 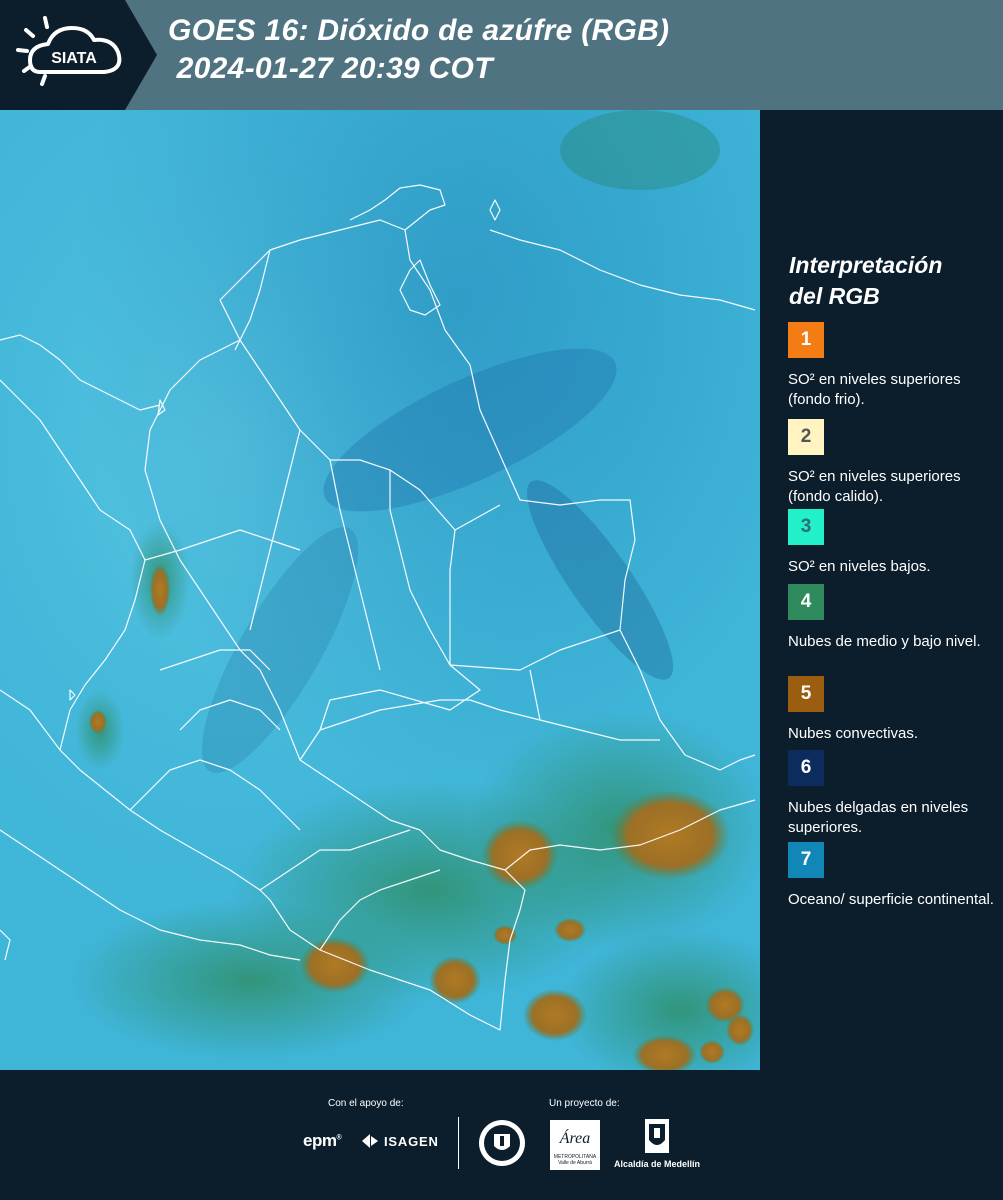 I want to click on title-line-1: GOES 16: Dióxido de azúfre (RGB), so click(x=419, y=30).